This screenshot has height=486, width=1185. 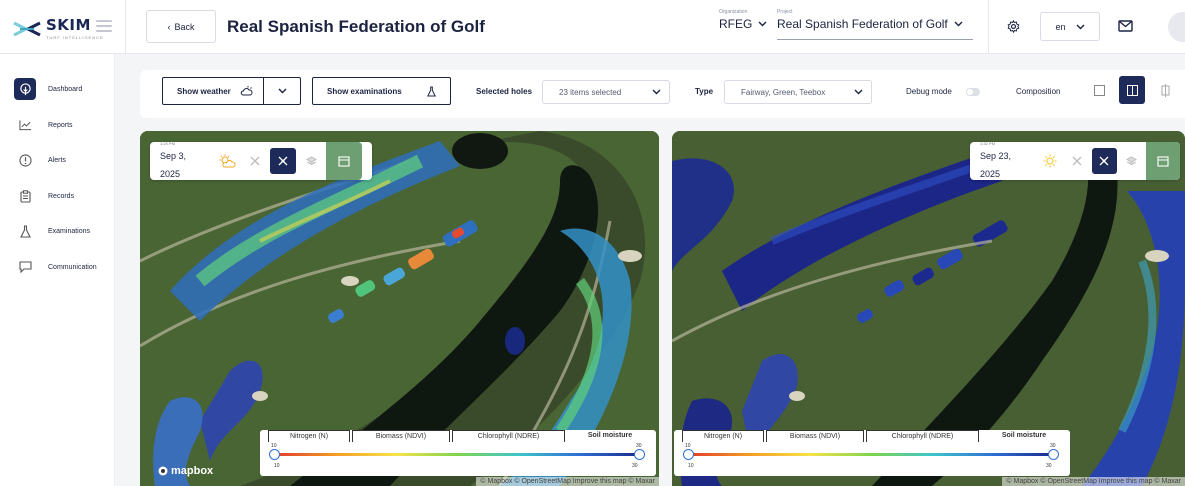 I want to click on organization-selector: Organization RFEG, so click(x=743, y=20).